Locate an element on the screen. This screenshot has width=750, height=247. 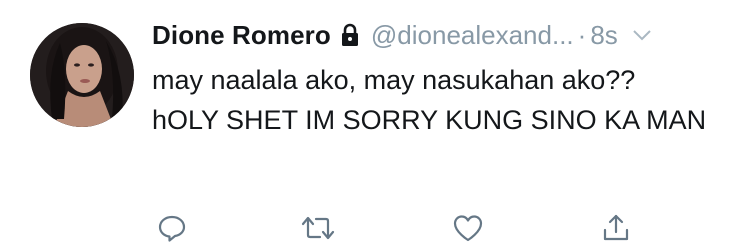
tweet-header: Dione Romero @dionealexand... · 8s is located at coordinates (442, 35).